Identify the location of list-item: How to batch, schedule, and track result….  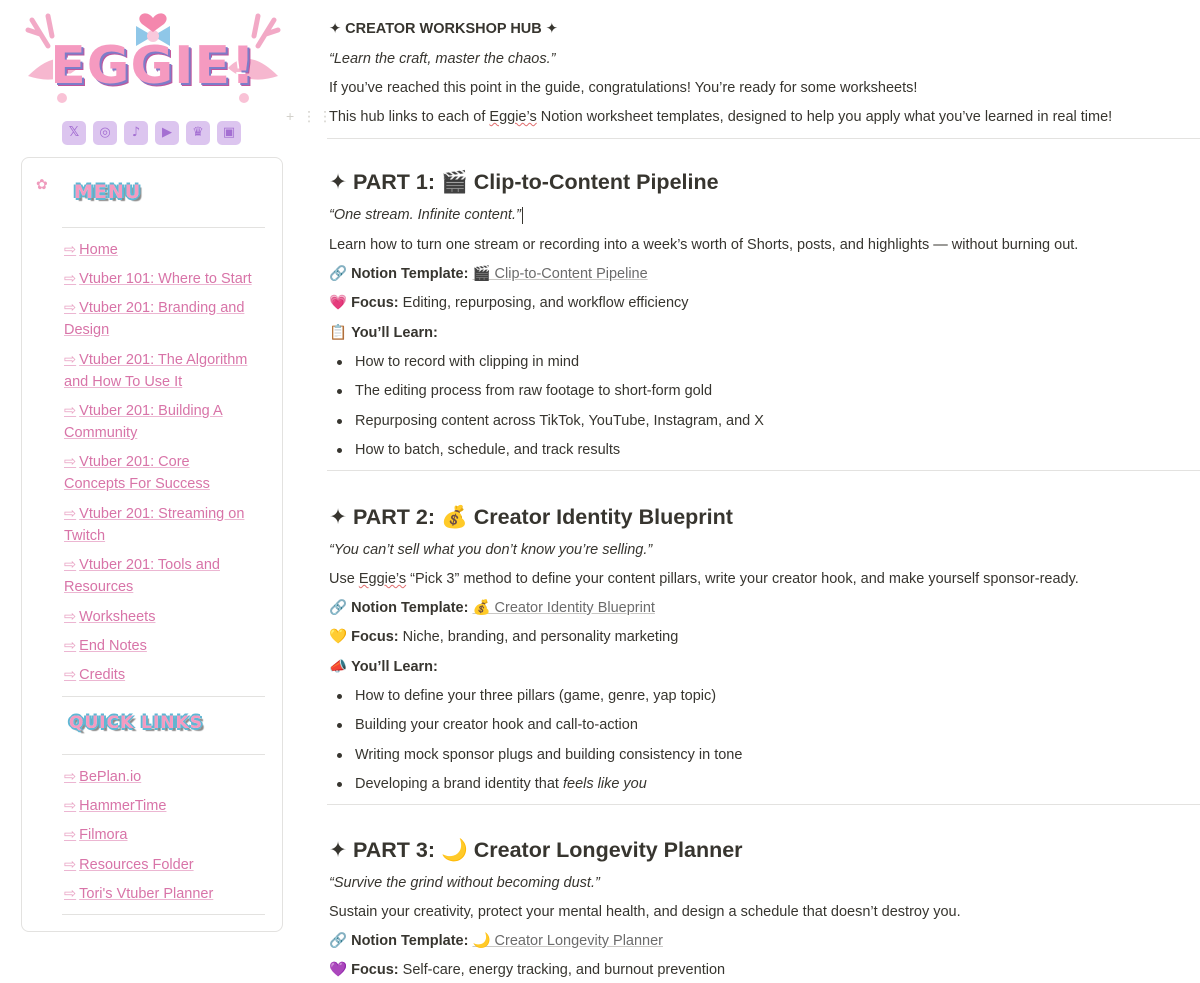
(478, 450).